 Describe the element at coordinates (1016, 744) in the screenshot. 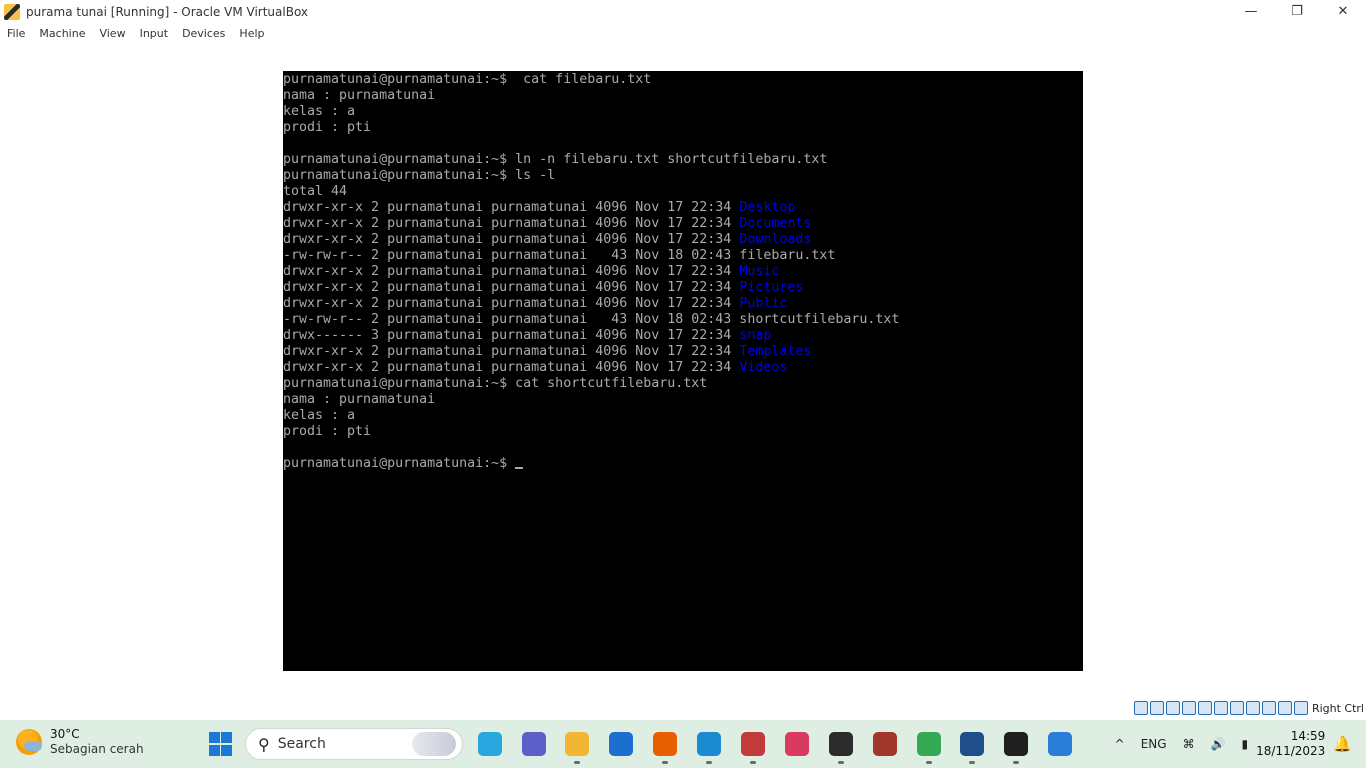

I see `vm-window-icon` at that location.